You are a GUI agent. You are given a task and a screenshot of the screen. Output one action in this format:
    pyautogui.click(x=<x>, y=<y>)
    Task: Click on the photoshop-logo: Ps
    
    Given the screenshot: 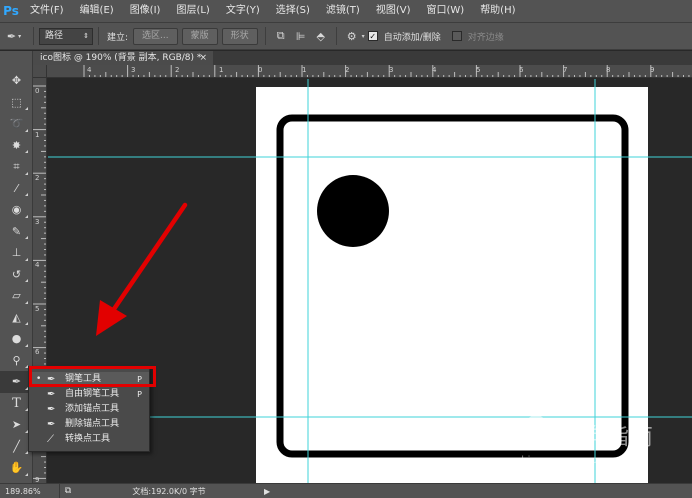 What is the action you would take?
    pyautogui.click(x=11, y=11)
    